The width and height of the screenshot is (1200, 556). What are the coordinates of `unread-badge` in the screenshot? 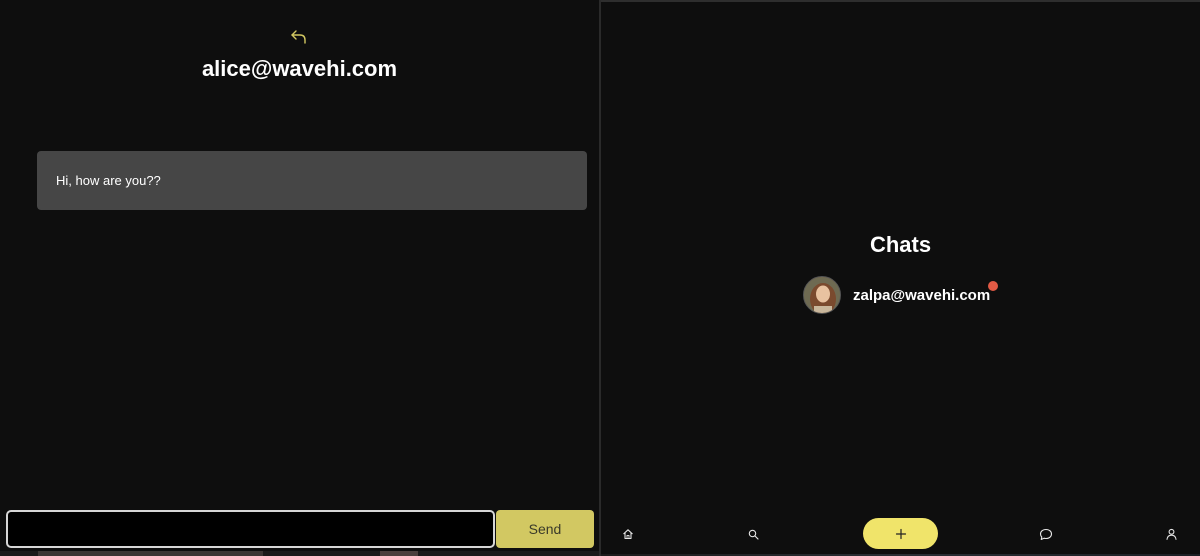 It's located at (993, 286).